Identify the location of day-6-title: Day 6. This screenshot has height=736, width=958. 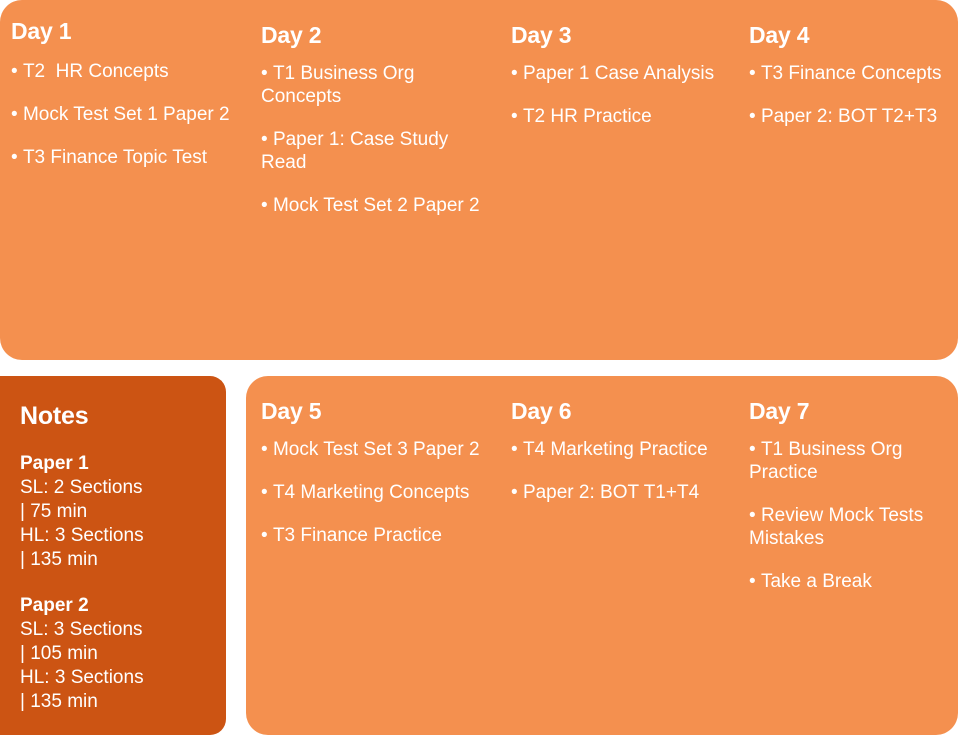
(541, 411).